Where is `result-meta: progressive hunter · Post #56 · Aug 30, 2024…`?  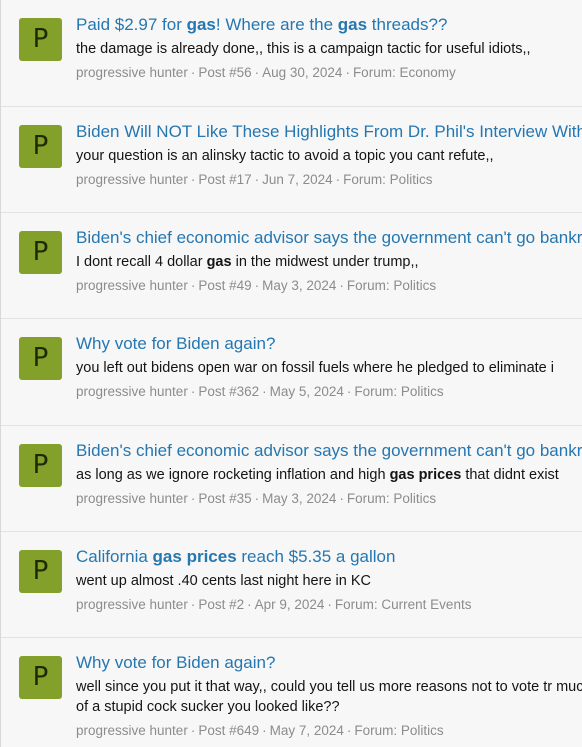 result-meta: progressive hunter · Post #56 · Aug 30, 2024… is located at coordinates (266, 72).